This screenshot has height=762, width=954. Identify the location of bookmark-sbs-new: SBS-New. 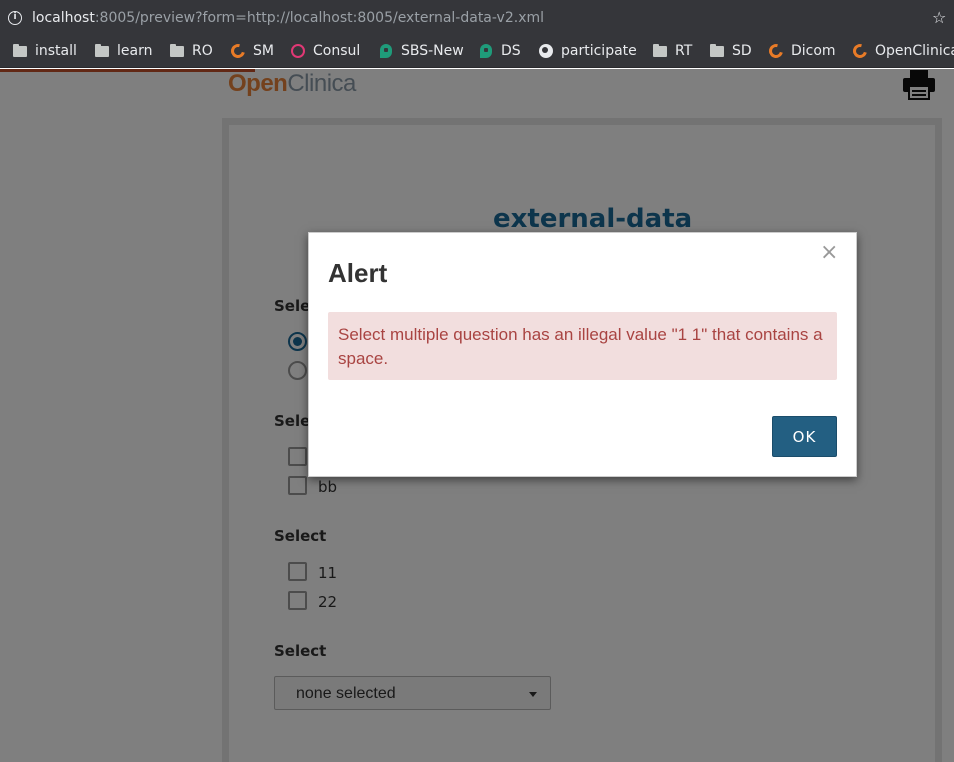
(421, 51).